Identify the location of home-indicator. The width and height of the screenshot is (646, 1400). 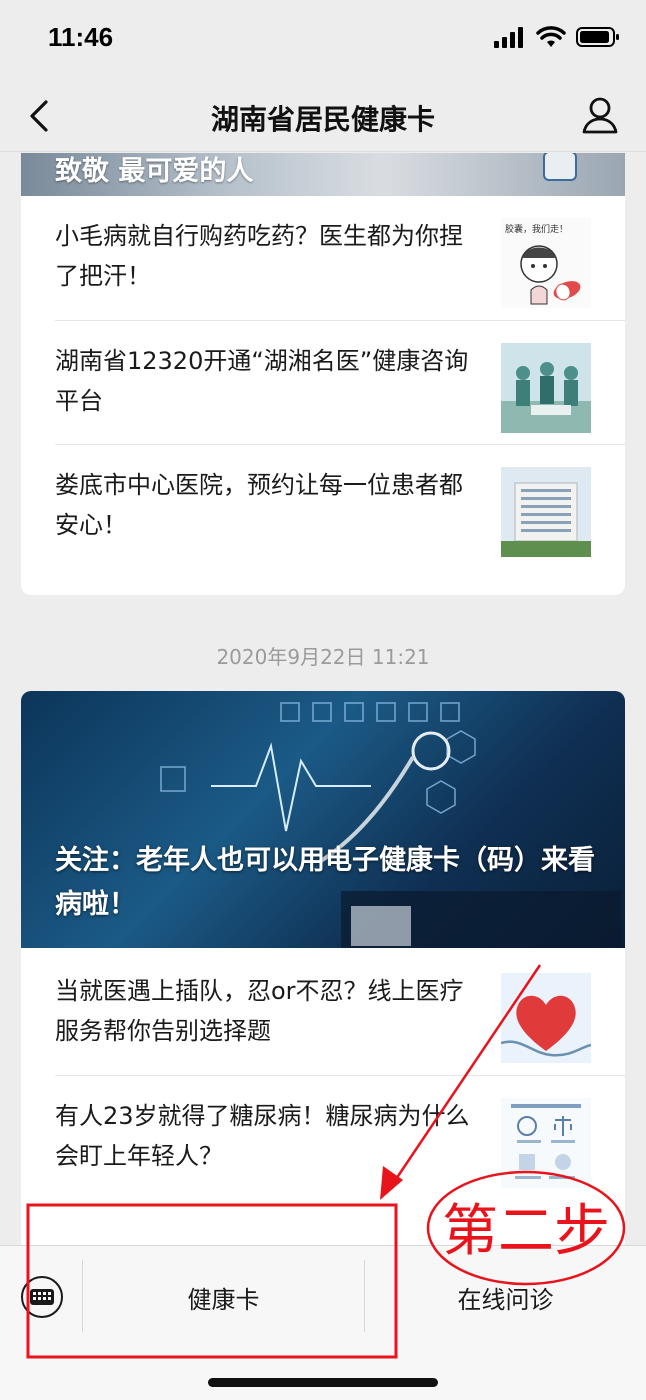
(323, 1382).